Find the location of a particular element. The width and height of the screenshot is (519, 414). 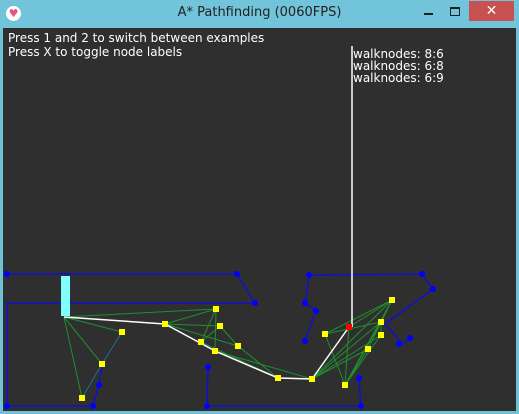

minimize-button is located at coordinates (428, 11).